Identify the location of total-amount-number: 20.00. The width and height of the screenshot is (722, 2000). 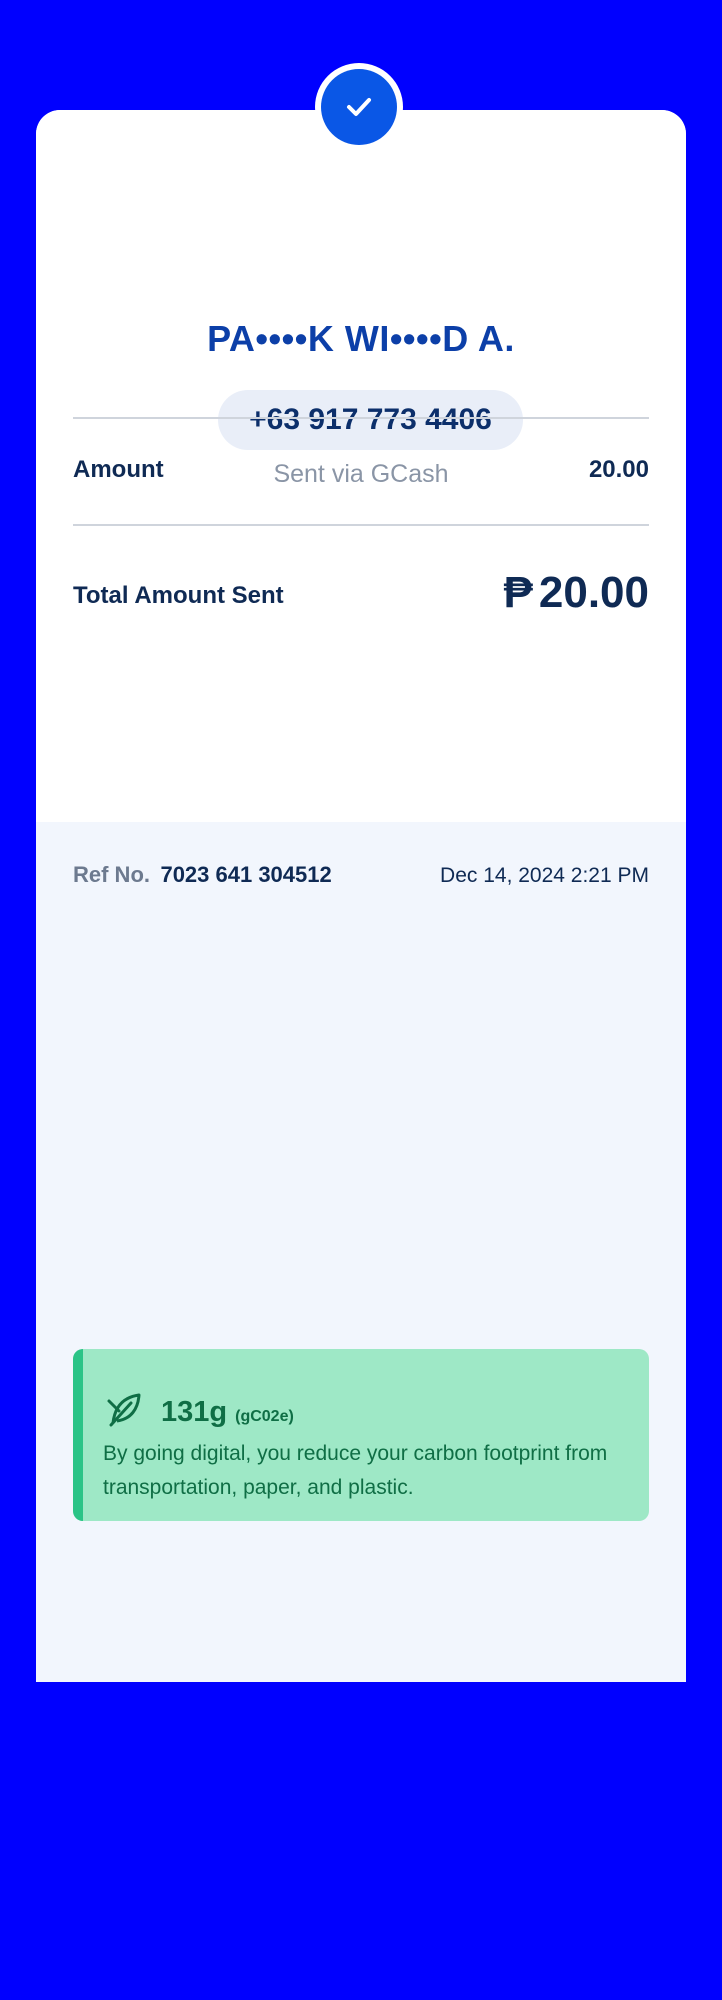
(593, 592).